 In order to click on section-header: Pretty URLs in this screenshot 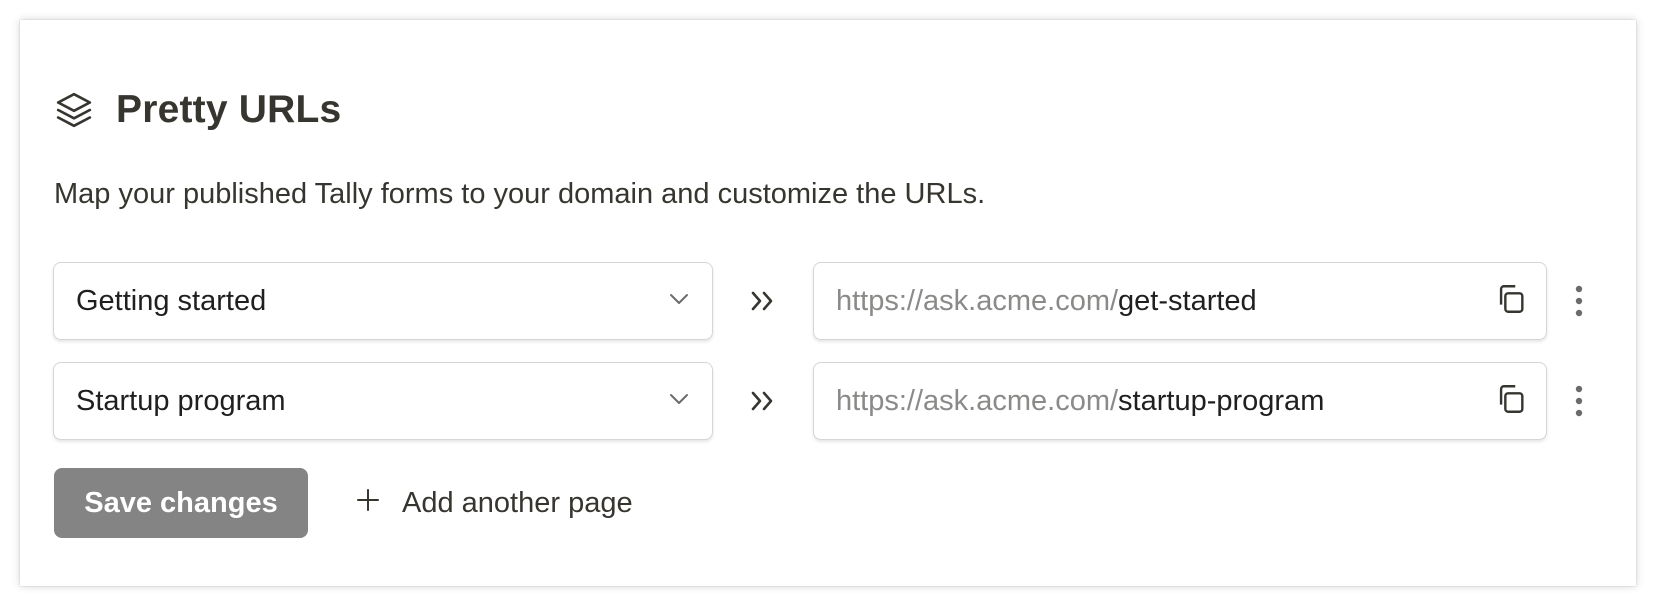, I will do `click(197, 110)`.